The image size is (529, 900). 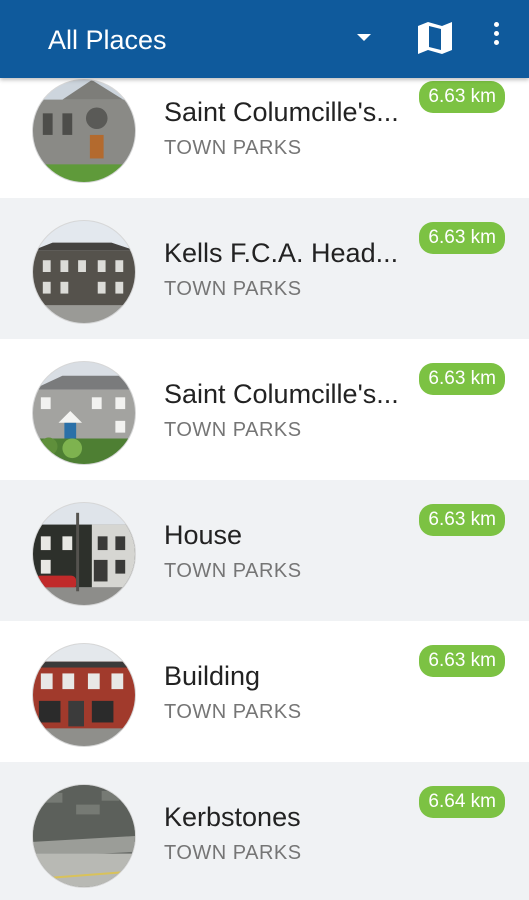 What do you see at coordinates (84, 695) in the screenshot?
I see `place-thumbnail-brick-building` at bounding box center [84, 695].